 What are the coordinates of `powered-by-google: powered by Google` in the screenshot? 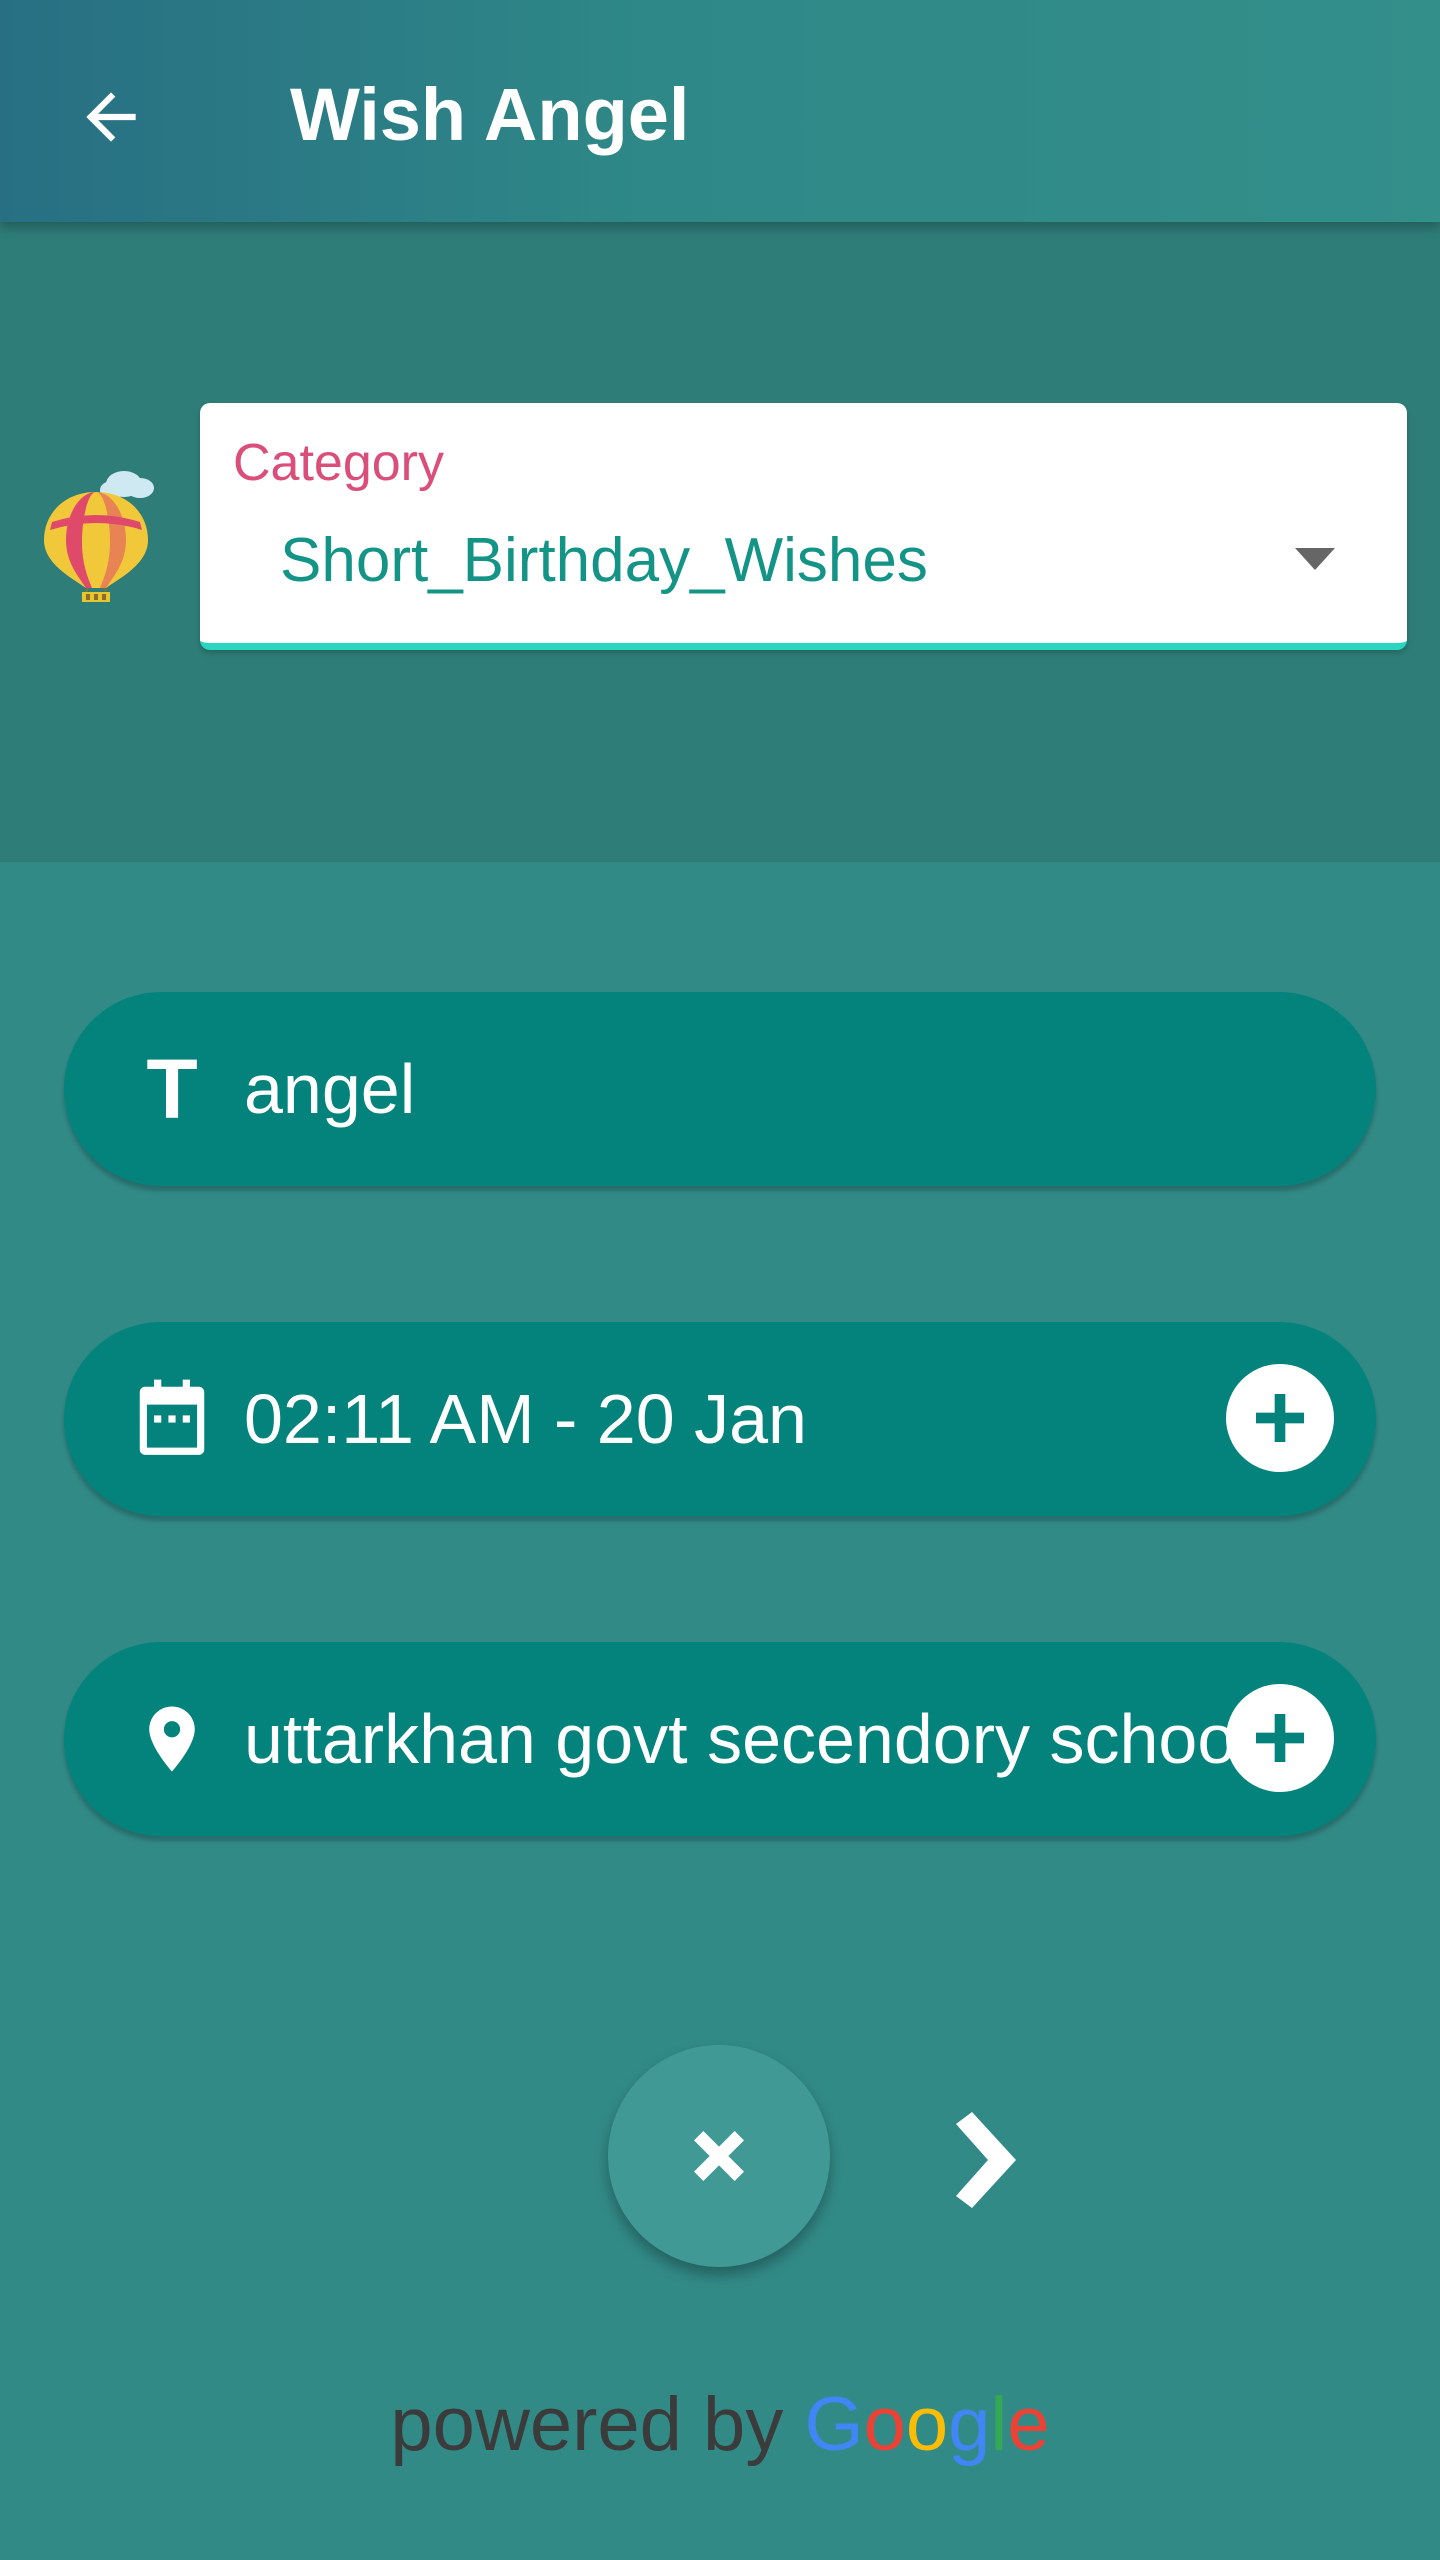 It's located at (720, 2425).